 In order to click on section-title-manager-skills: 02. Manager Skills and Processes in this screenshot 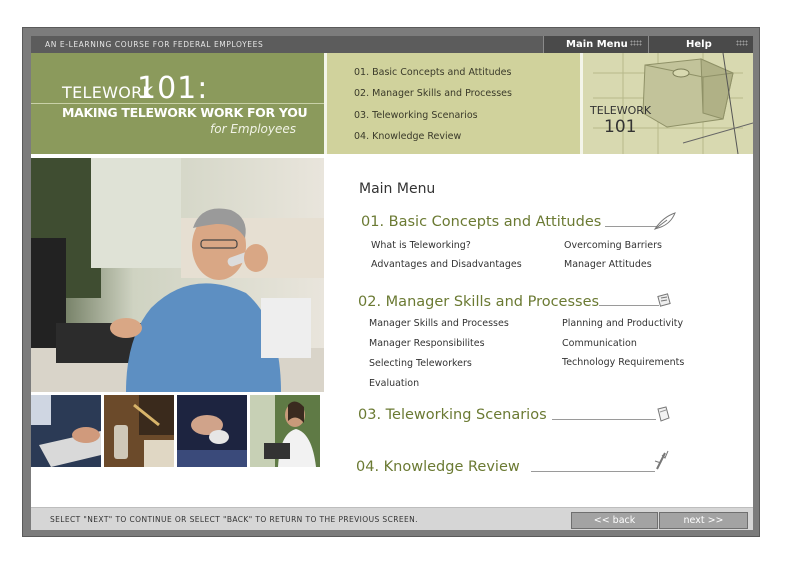, I will do `click(478, 302)`.